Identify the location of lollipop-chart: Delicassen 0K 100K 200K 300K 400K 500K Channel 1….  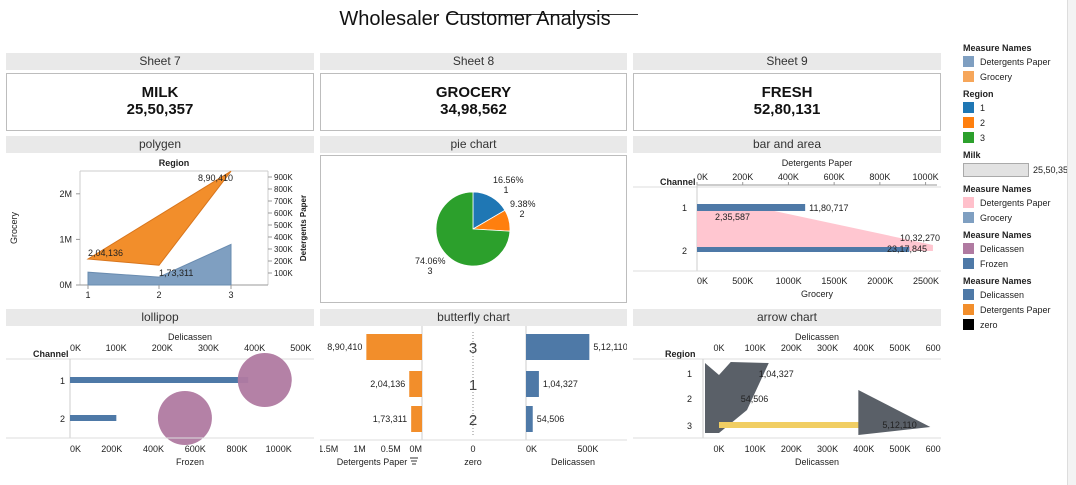
(160, 398).